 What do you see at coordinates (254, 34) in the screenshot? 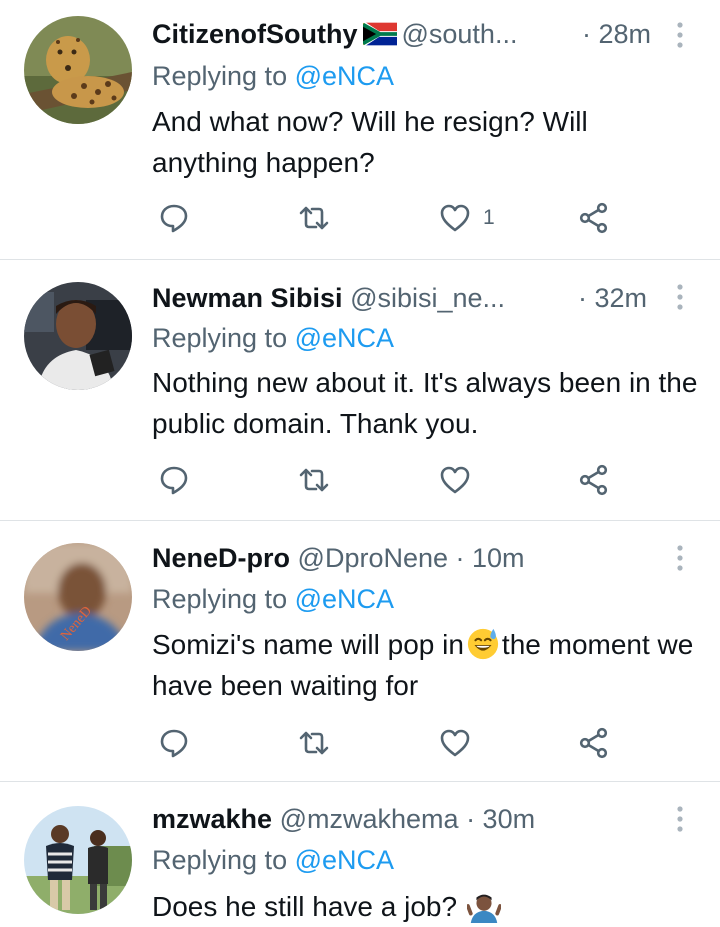
I see `display-name: CitizenofSouthy` at bounding box center [254, 34].